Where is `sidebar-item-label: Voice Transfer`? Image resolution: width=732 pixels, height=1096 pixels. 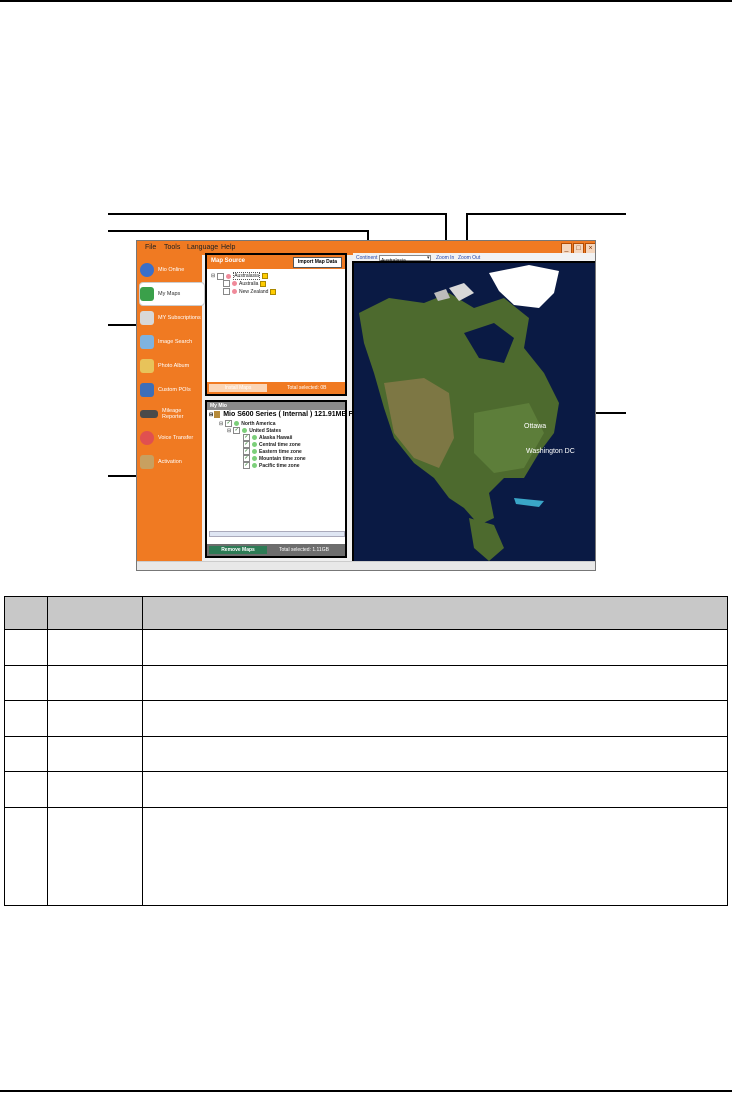 sidebar-item-label: Voice Transfer is located at coordinates (176, 438).